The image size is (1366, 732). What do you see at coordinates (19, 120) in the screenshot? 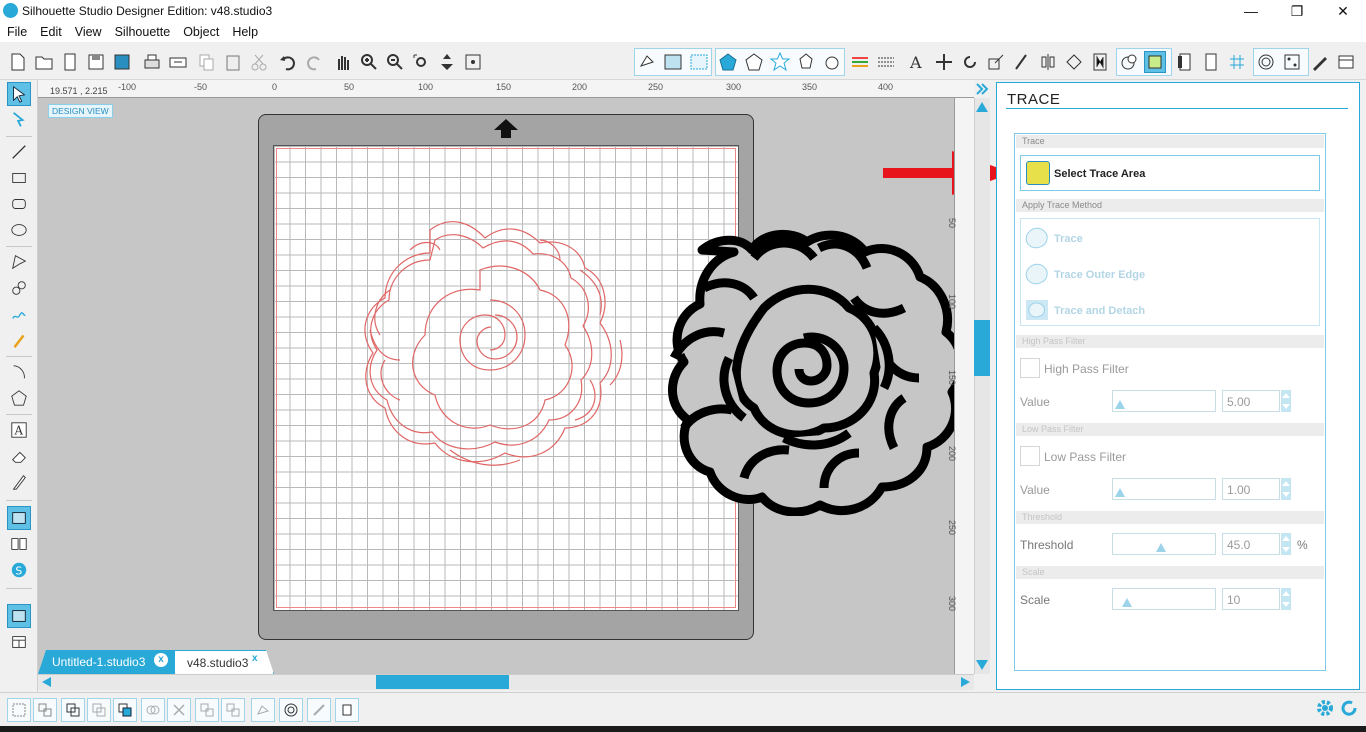
I see `point-edit-tool-icon` at bounding box center [19, 120].